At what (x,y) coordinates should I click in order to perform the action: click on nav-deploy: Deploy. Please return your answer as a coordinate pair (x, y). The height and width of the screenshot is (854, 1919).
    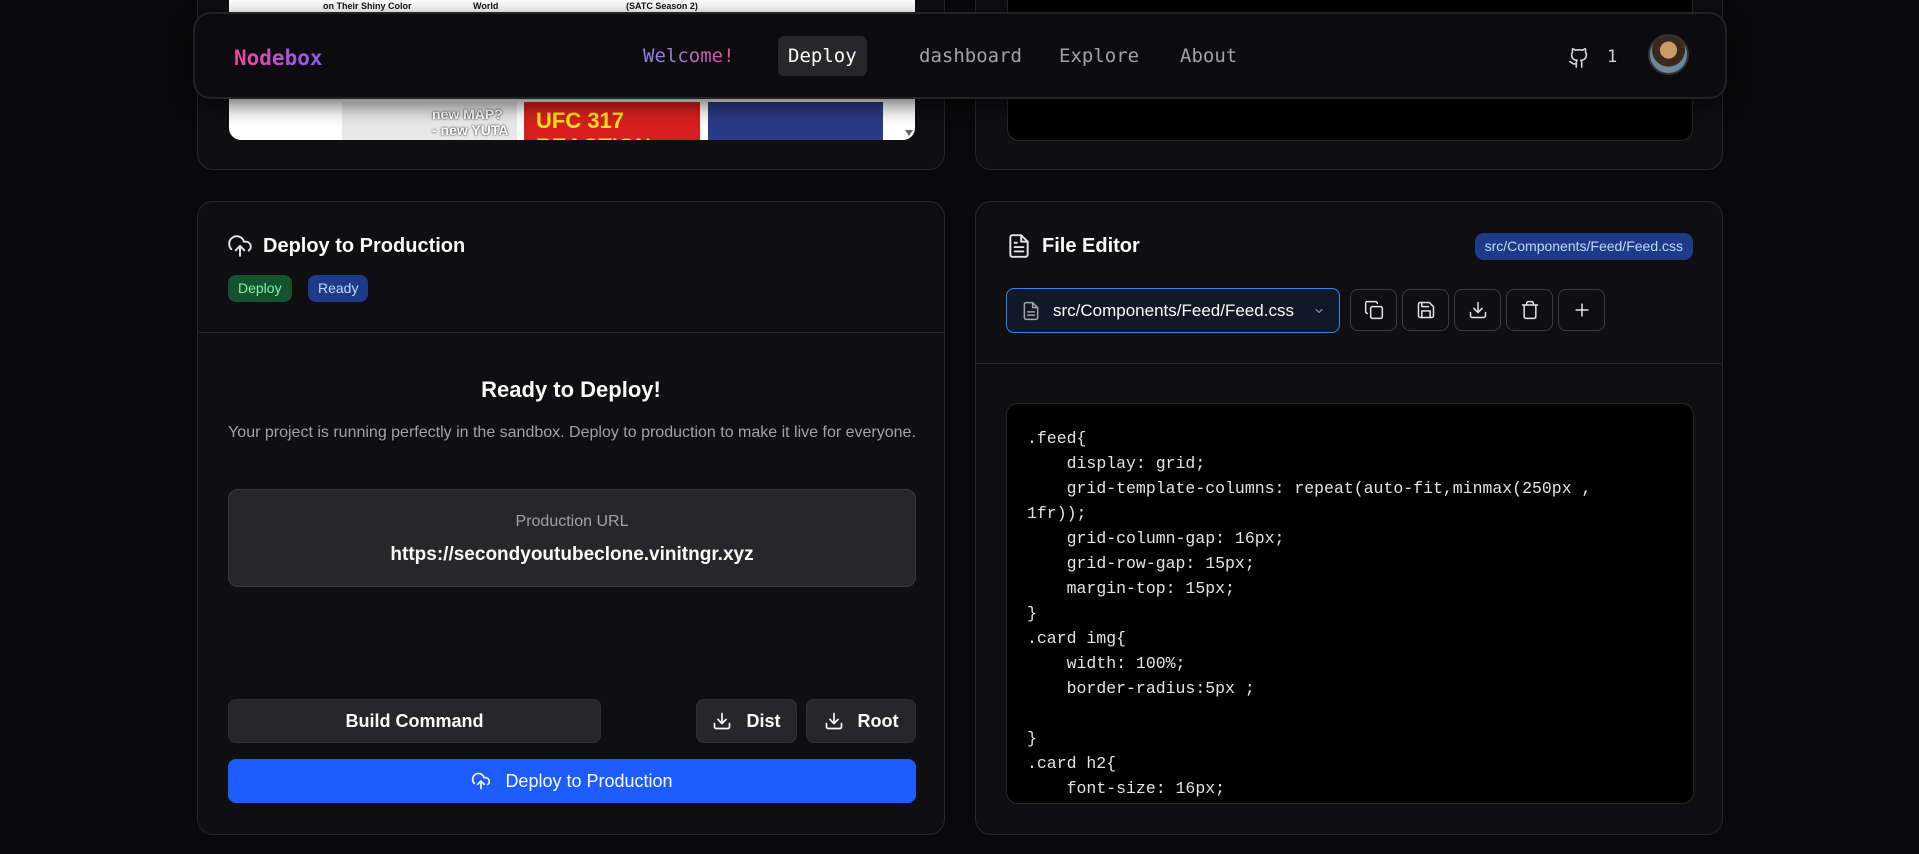
    Looking at the image, I should click on (822, 56).